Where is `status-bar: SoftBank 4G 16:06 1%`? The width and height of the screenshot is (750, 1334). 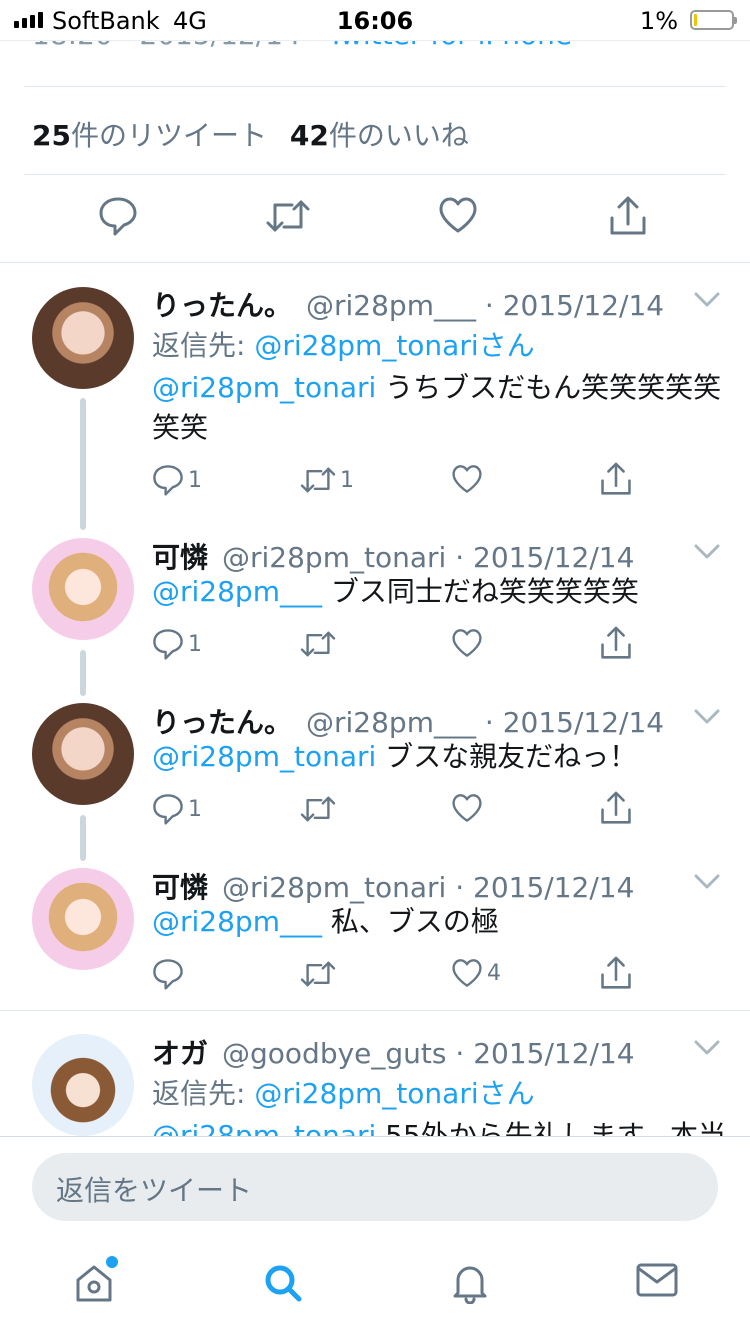 status-bar: SoftBank 4G 16:06 1% is located at coordinates (375, 20).